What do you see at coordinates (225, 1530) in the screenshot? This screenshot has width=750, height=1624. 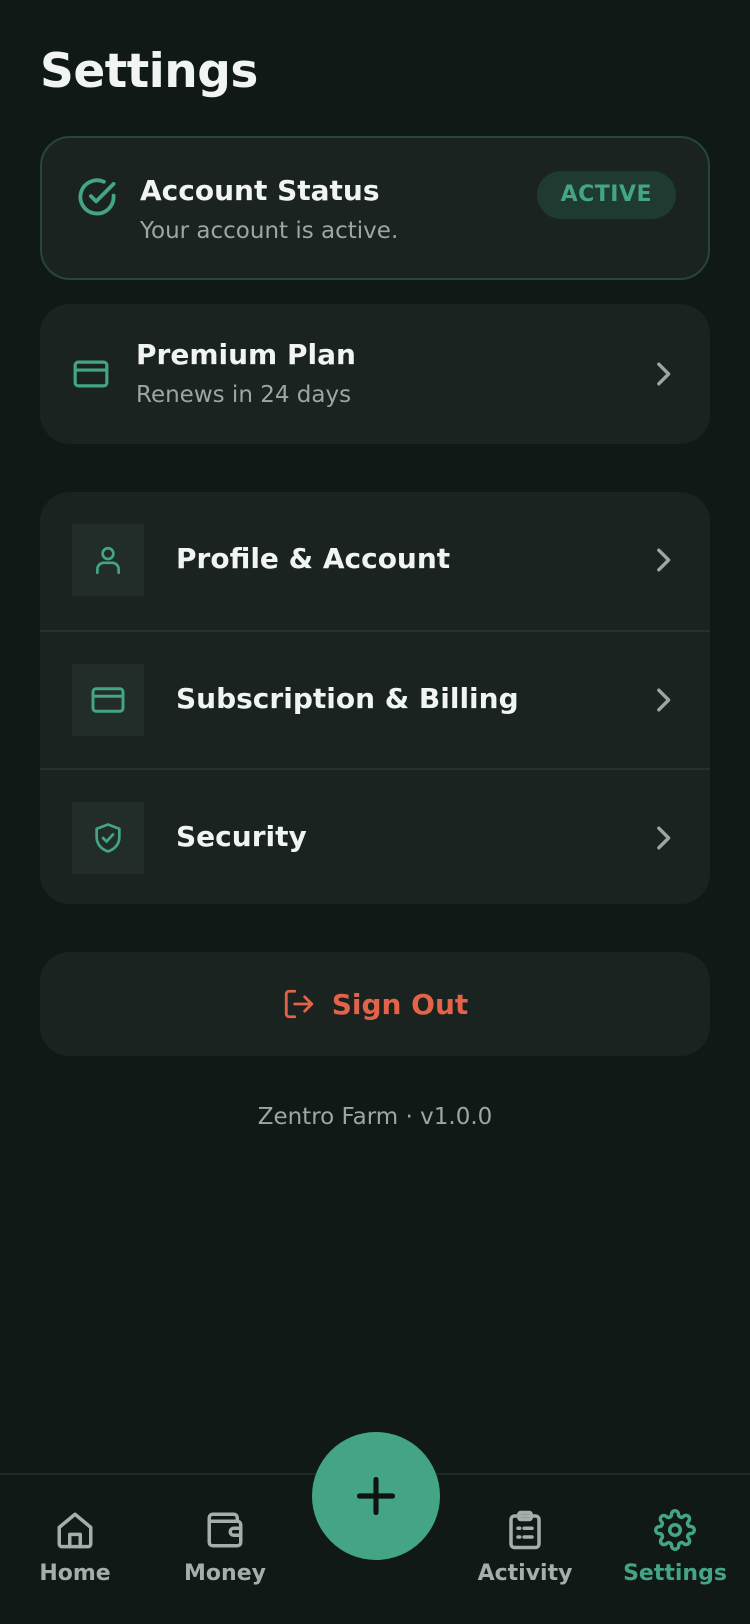 I see `wallet-icon` at bounding box center [225, 1530].